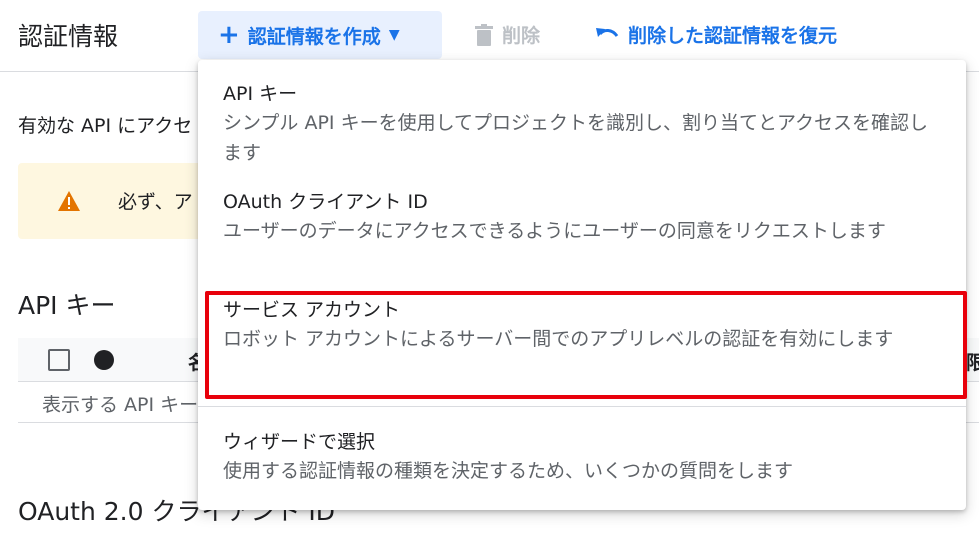 The image size is (979, 538). I want to click on menu-item-description: 使用する認証情報の種類を決定するため、いくつかの質問をします, so click(508, 471).